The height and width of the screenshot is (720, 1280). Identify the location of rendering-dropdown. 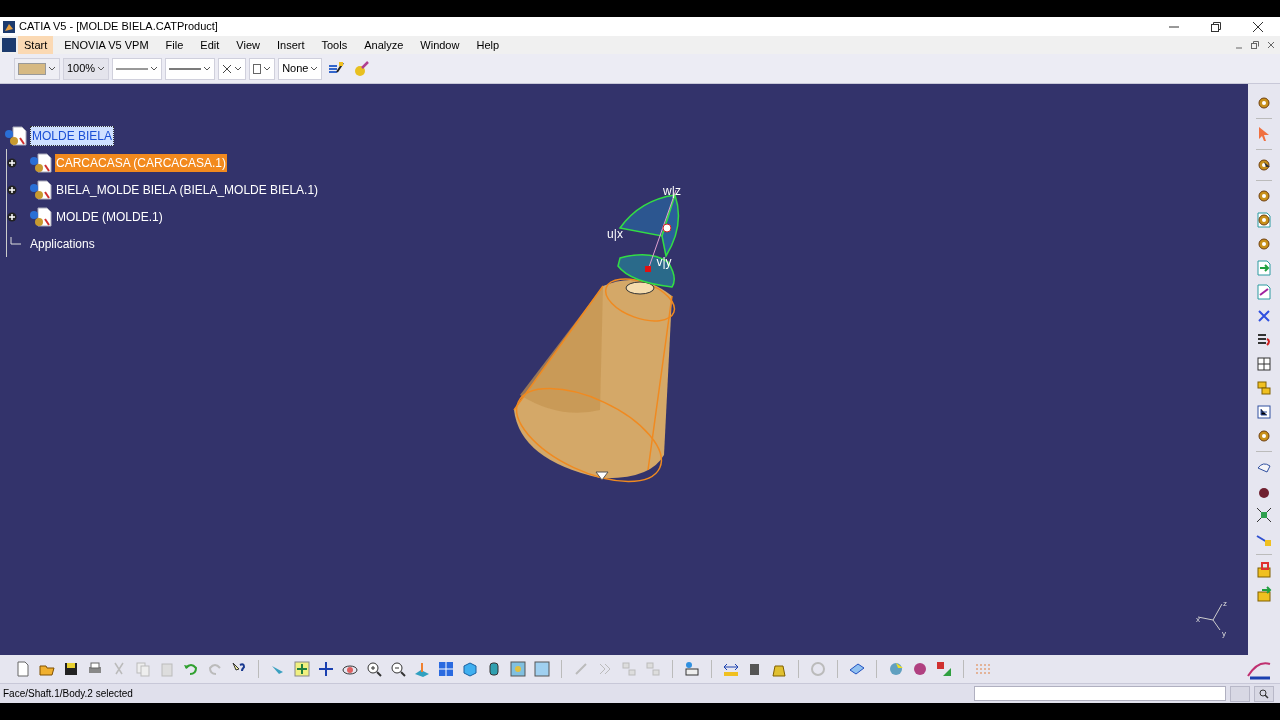
(262, 68).